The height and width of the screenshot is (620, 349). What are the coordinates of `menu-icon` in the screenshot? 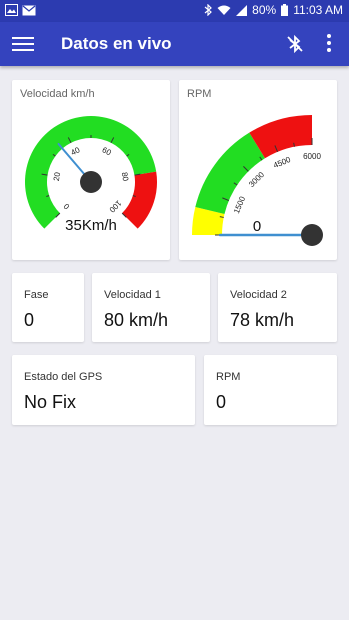 It's located at (23, 44).